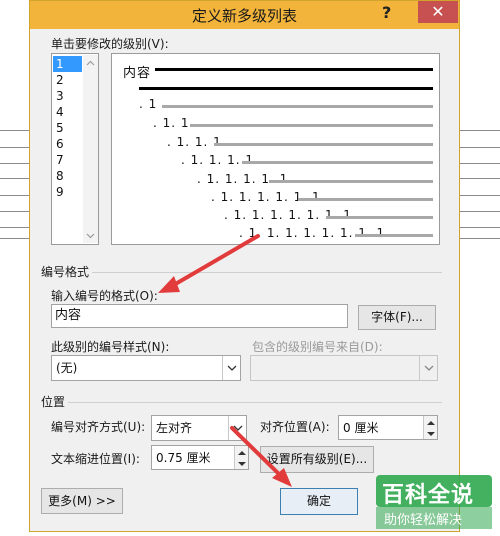 Image resolution: width=500 pixels, height=536 pixels. Describe the element at coordinates (65, 272) in the screenshot. I see `number-format-section-label: 编号格式` at that location.